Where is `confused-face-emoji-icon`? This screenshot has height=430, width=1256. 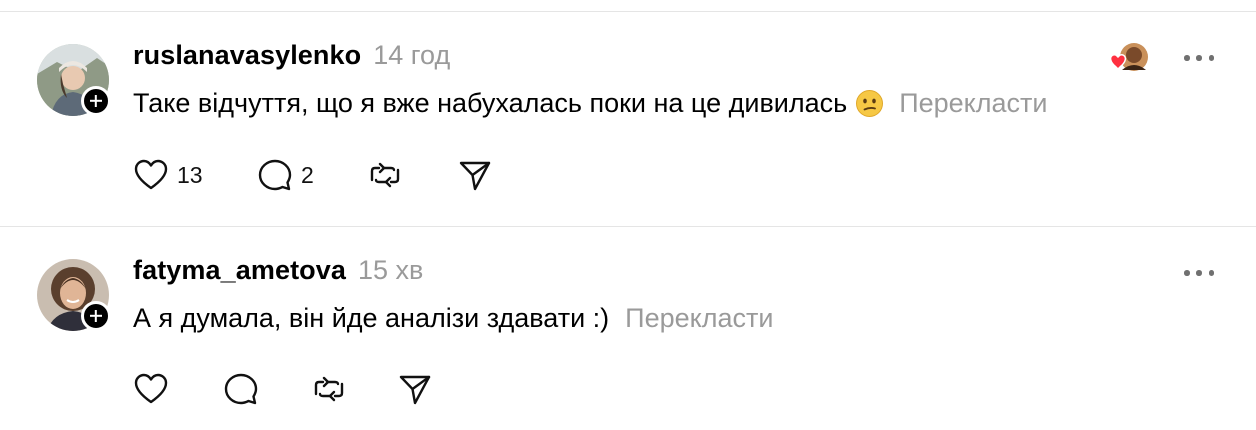 confused-face-emoji-icon is located at coordinates (870, 103).